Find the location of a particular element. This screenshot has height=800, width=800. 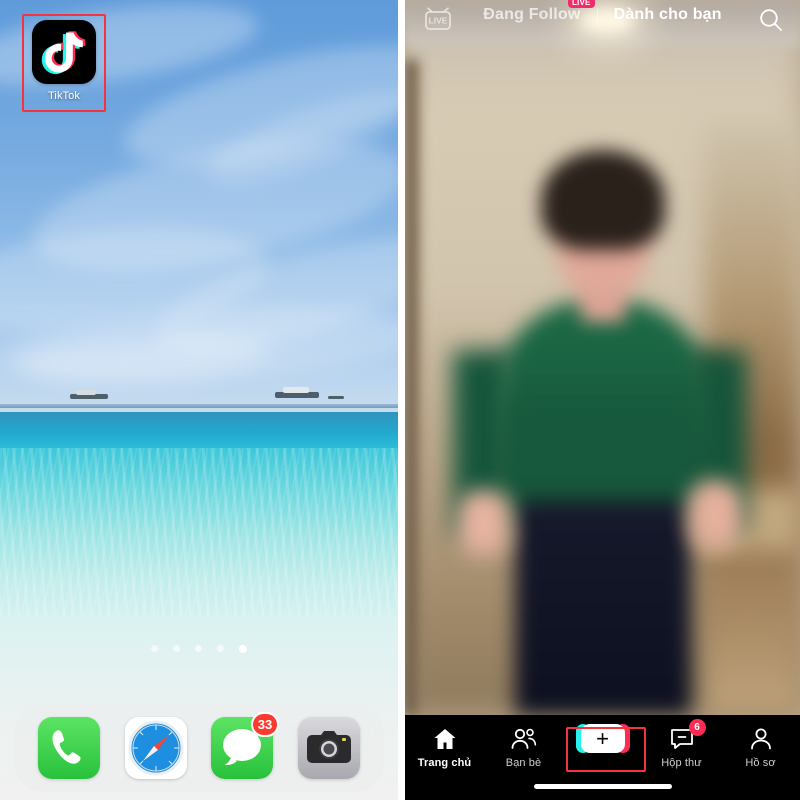

video-person-hand-right is located at coordinates (714, 515).